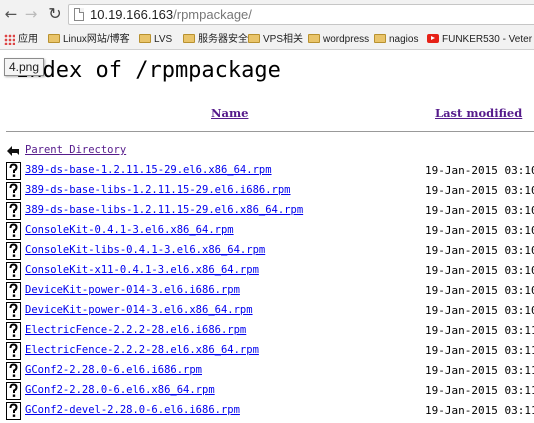  Describe the element at coordinates (148, 70) in the screenshot. I see `page-title: Index of /rpmpackage` at that location.